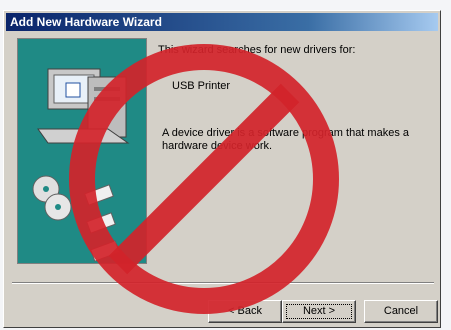 This screenshot has width=451, height=330. I want to click on cancel-button: Cancel, so click(401, 311).